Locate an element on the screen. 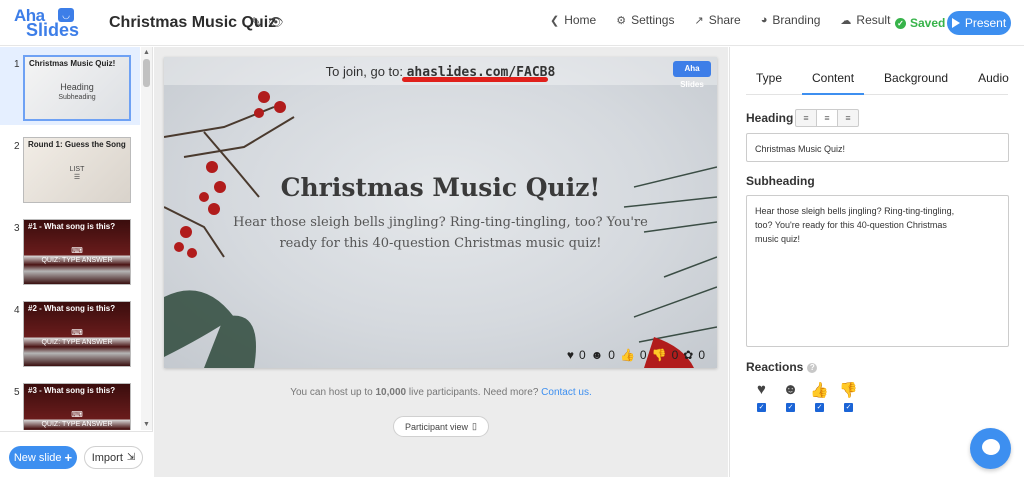  participant-view-button: Participant view ▯ is located at coordinates (441, 426).